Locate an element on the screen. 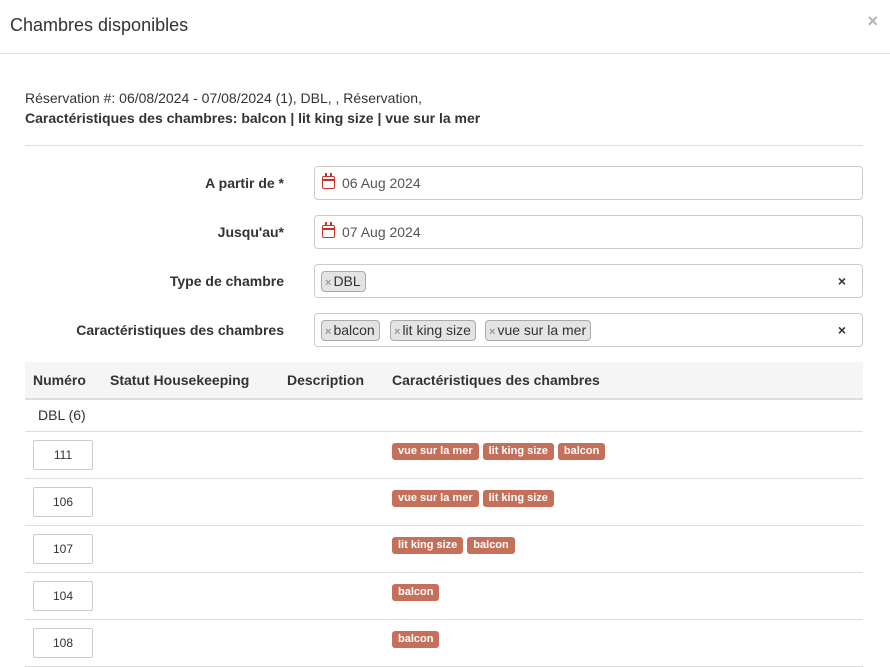 This screenshot has width=890, height=667. to-date-field: 07 Aug 2024 is located at coordinates (588, 232).